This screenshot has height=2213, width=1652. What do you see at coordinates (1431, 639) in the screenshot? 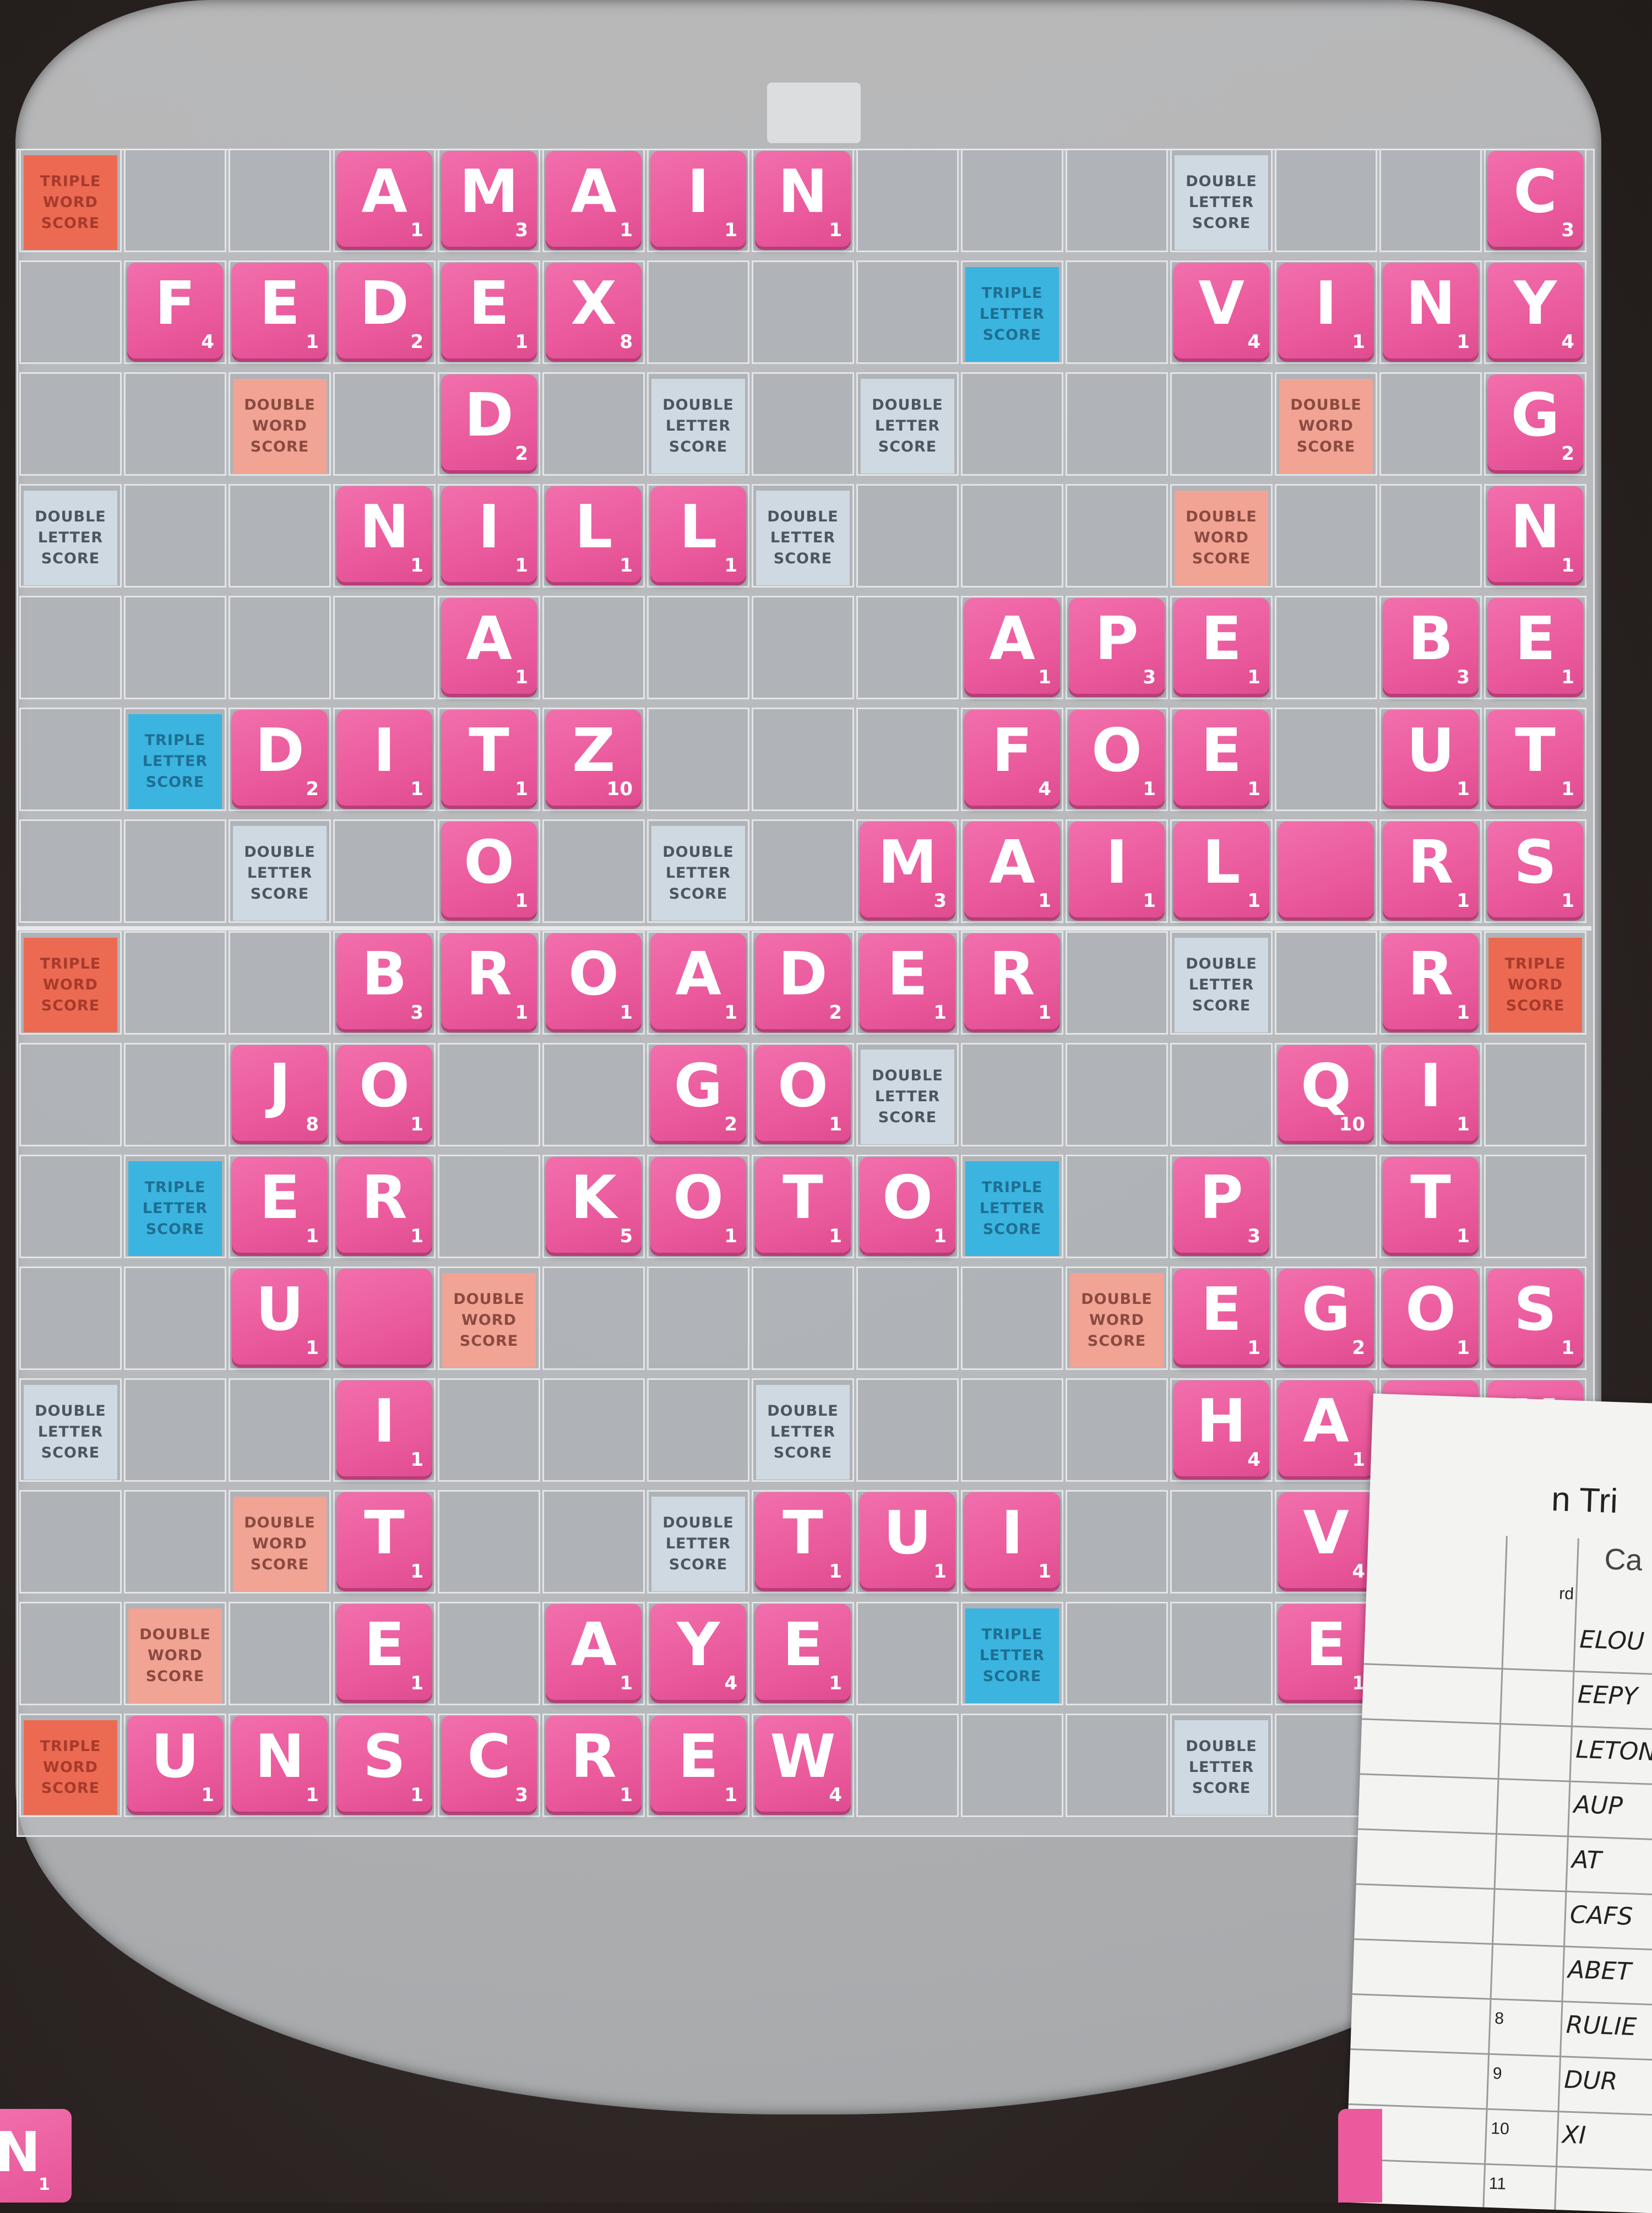
I see `tile-letter: B` at bounding box center [1431, 639].